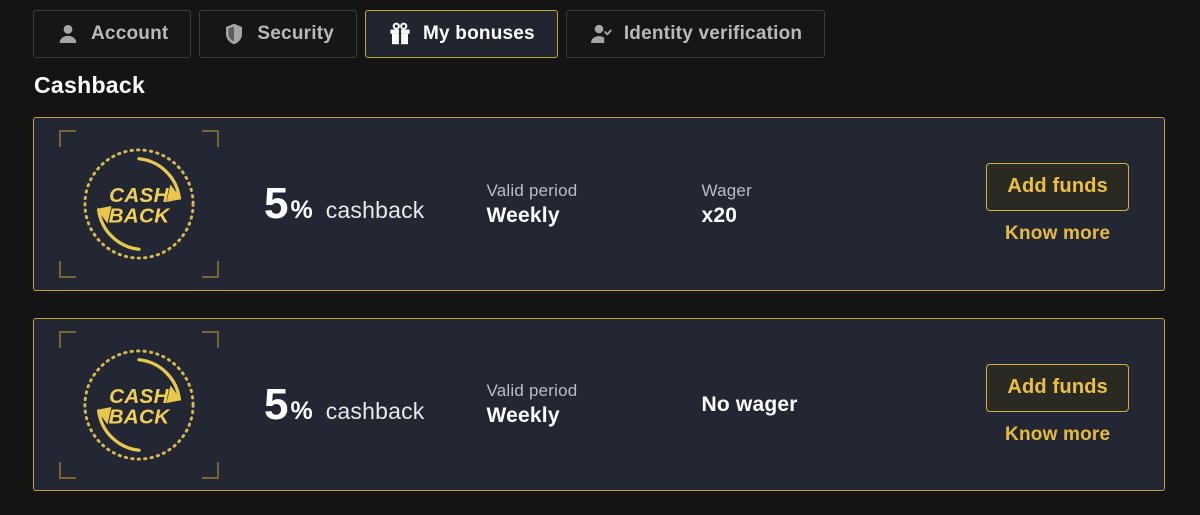 This screenshot has height=515, width=1200. What do you see at coordinates (827, 204) in the screenshot?
I see `wager-block: Wager x20` at bounding box center [827, 204].